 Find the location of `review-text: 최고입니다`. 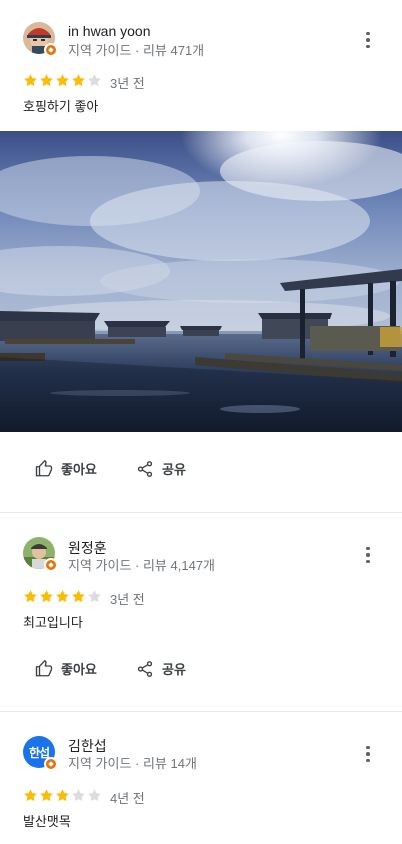

review-text: 최고입니다 is located at coordinates (53, 622).